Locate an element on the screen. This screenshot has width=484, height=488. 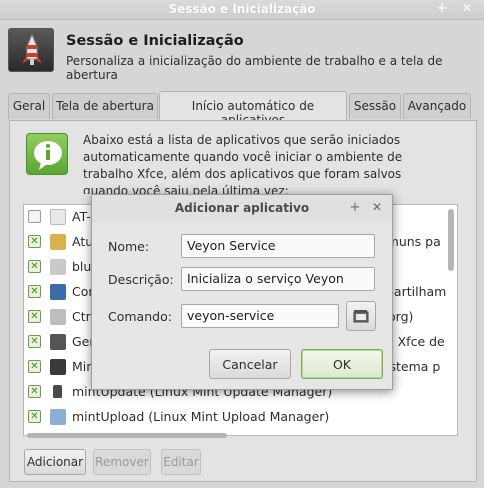
browse-button is located at coordinates (361, 316).